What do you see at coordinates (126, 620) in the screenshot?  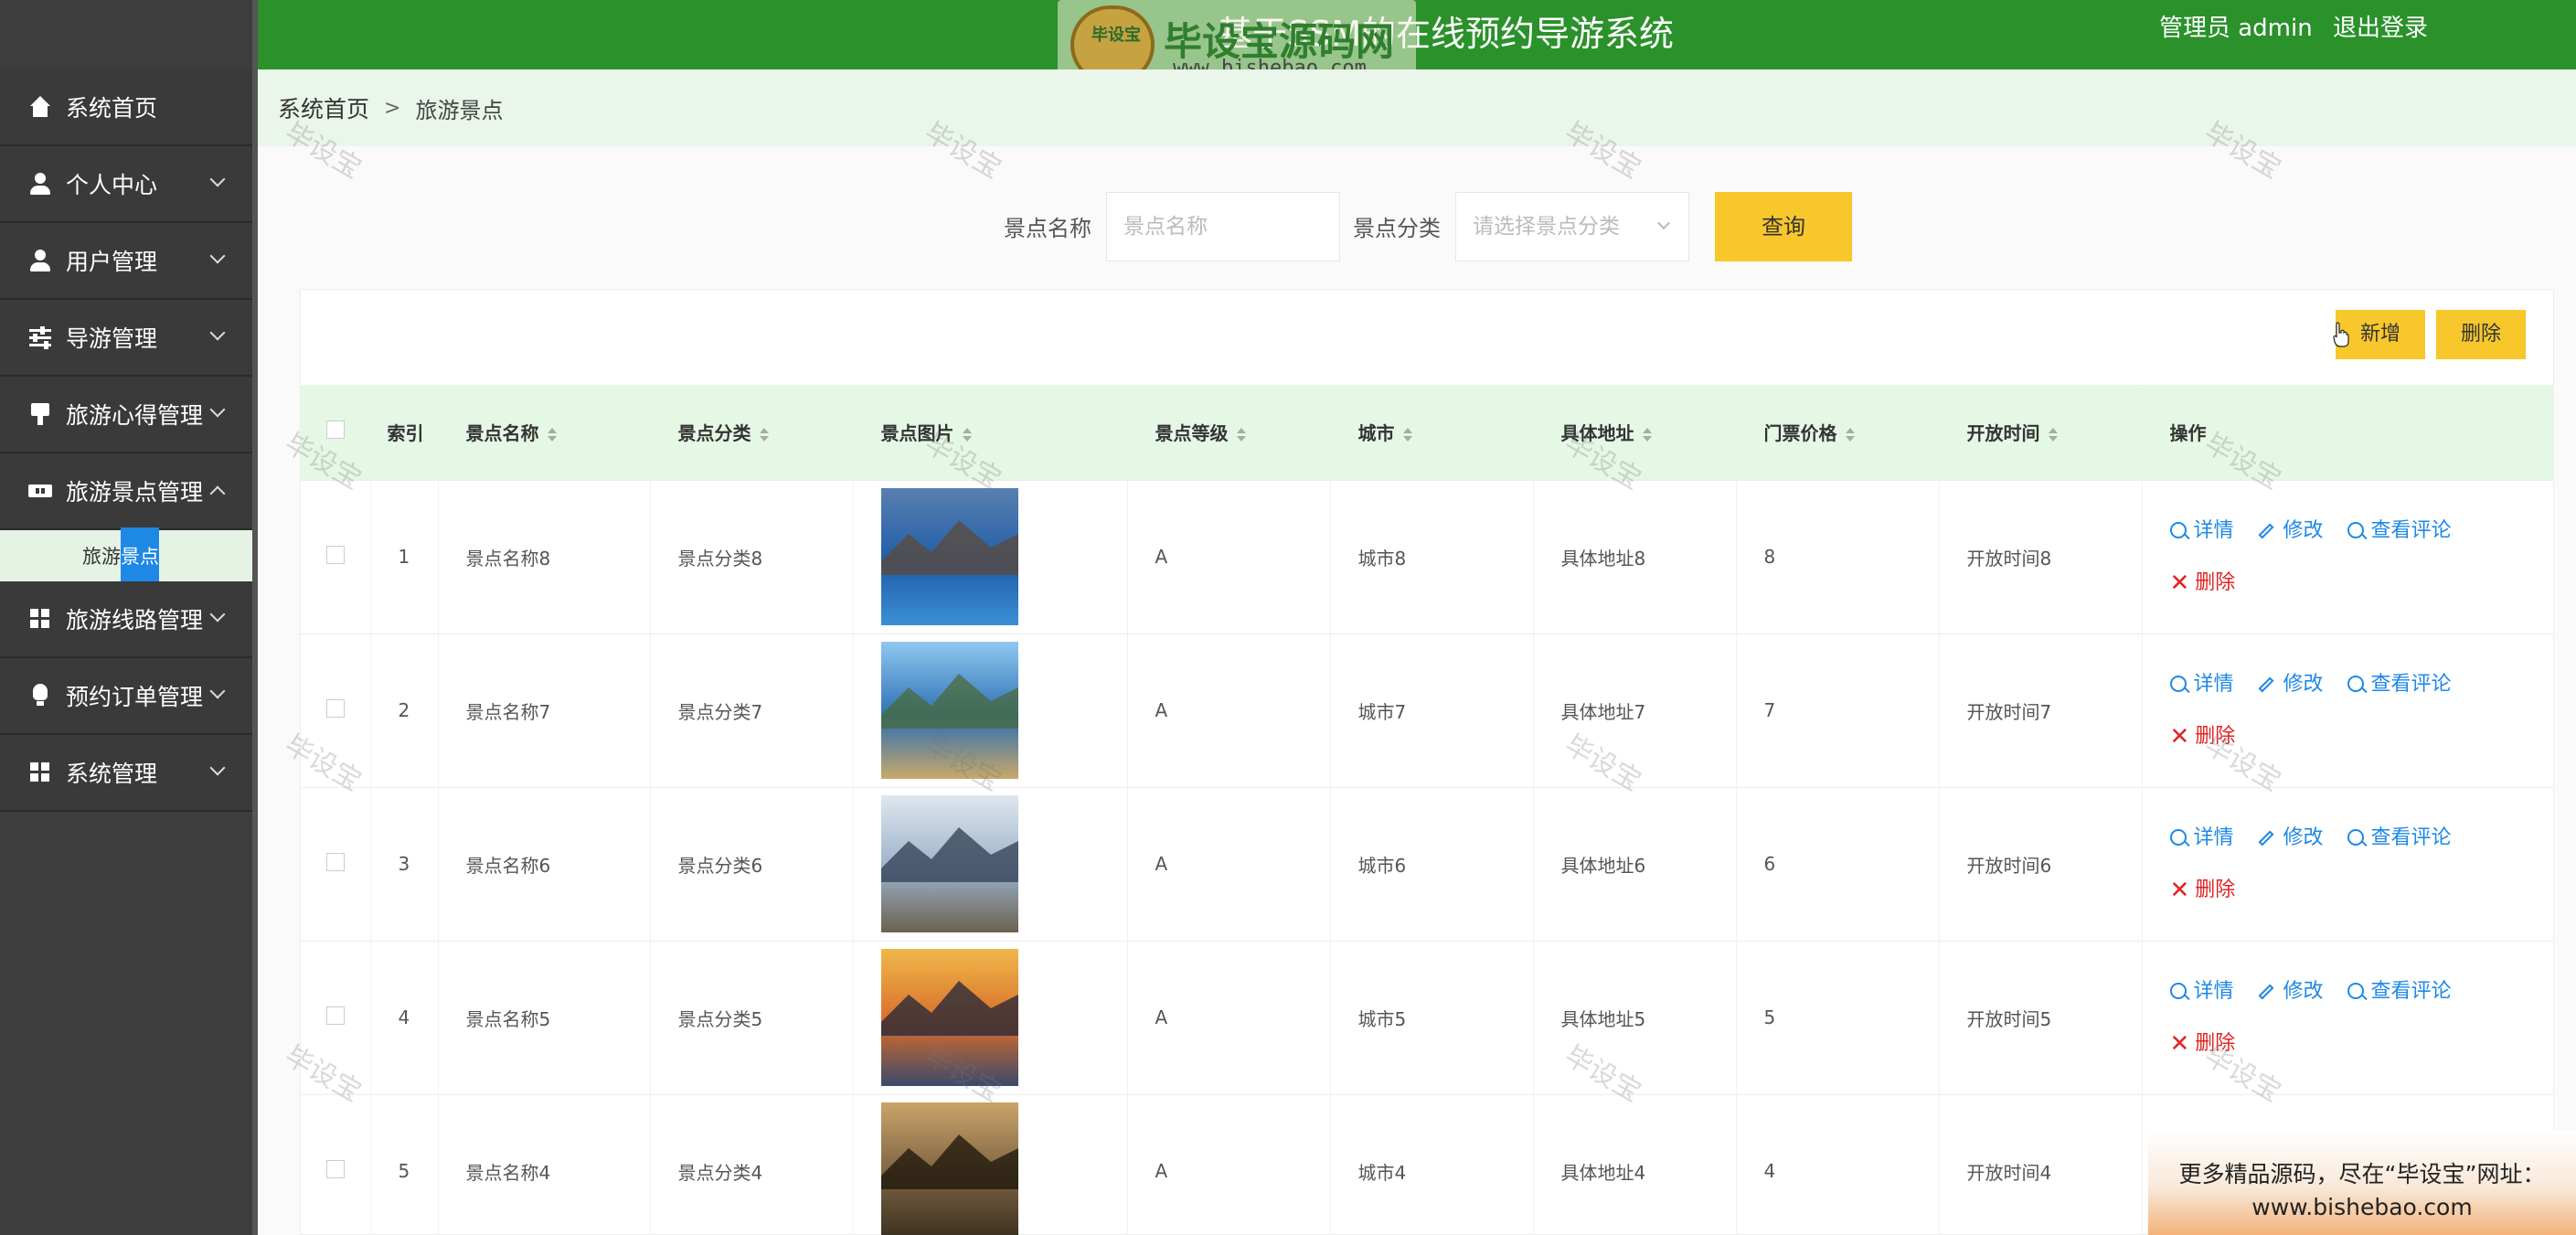 I see `sidebar-item-routes: 旅游线路管理` at bounding box center [126, 620].